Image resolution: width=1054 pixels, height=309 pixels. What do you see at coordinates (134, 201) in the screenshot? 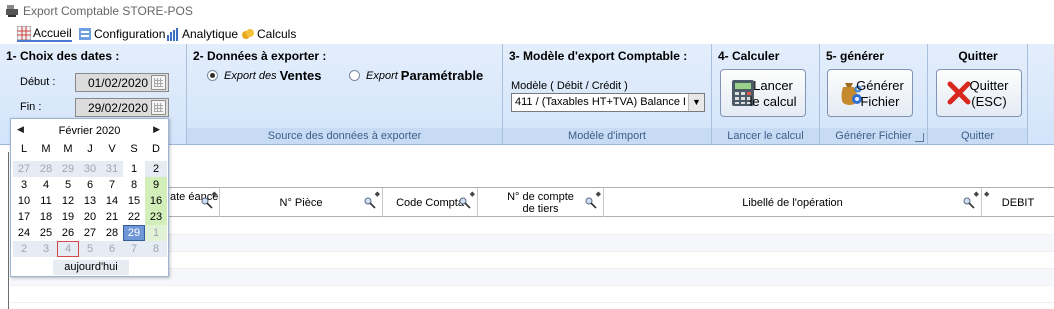
I see `calendar-day: 15` at bounding box center [134, 201].